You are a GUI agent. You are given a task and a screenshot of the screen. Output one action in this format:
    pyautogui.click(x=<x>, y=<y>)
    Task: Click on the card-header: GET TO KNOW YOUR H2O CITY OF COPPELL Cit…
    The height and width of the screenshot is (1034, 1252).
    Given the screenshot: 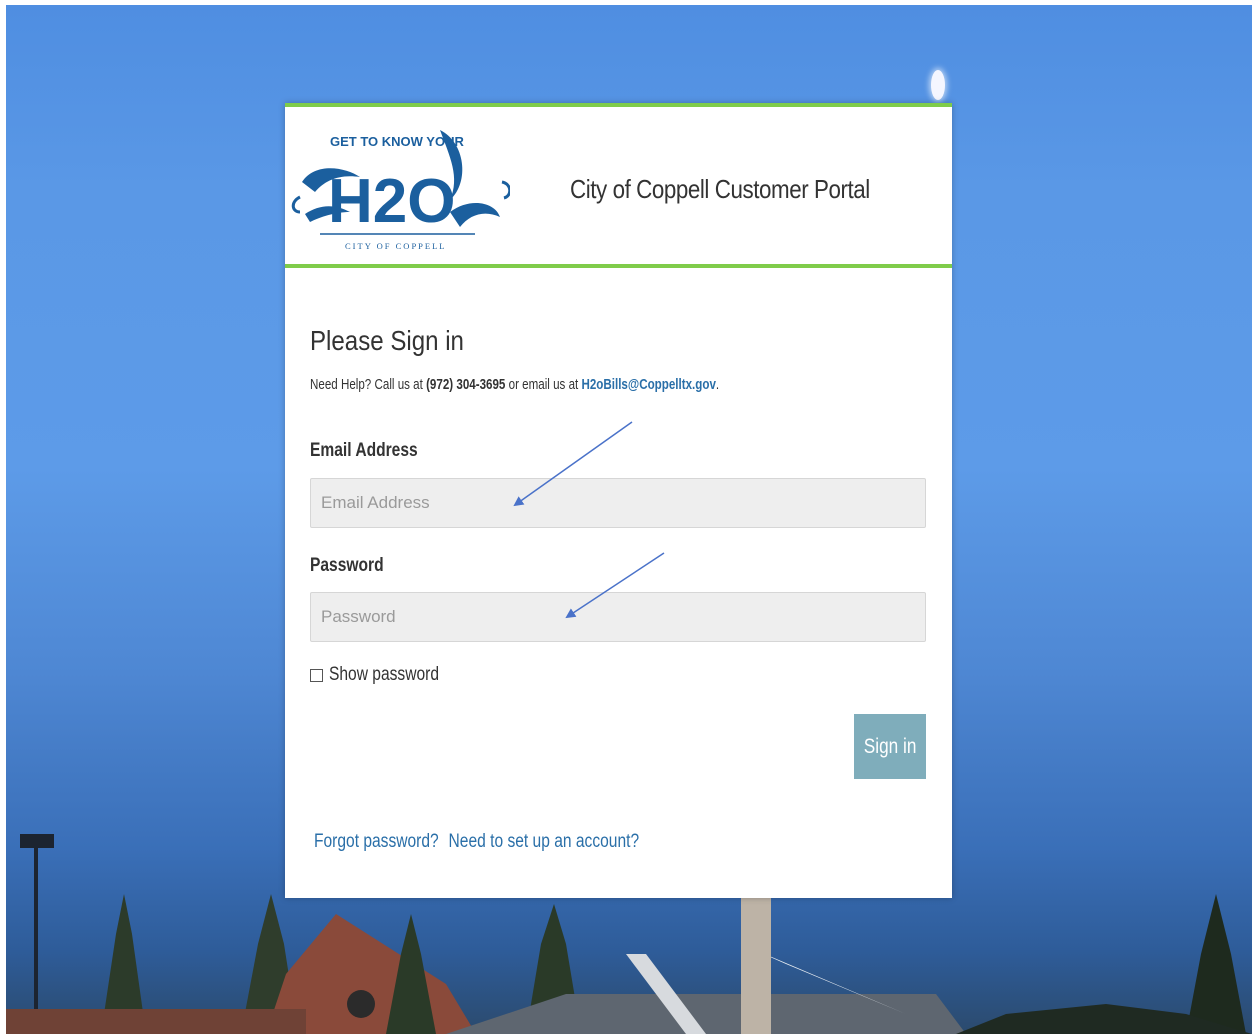 What is the action you would take?
    pyautogui.click(x=618, y=185)
    